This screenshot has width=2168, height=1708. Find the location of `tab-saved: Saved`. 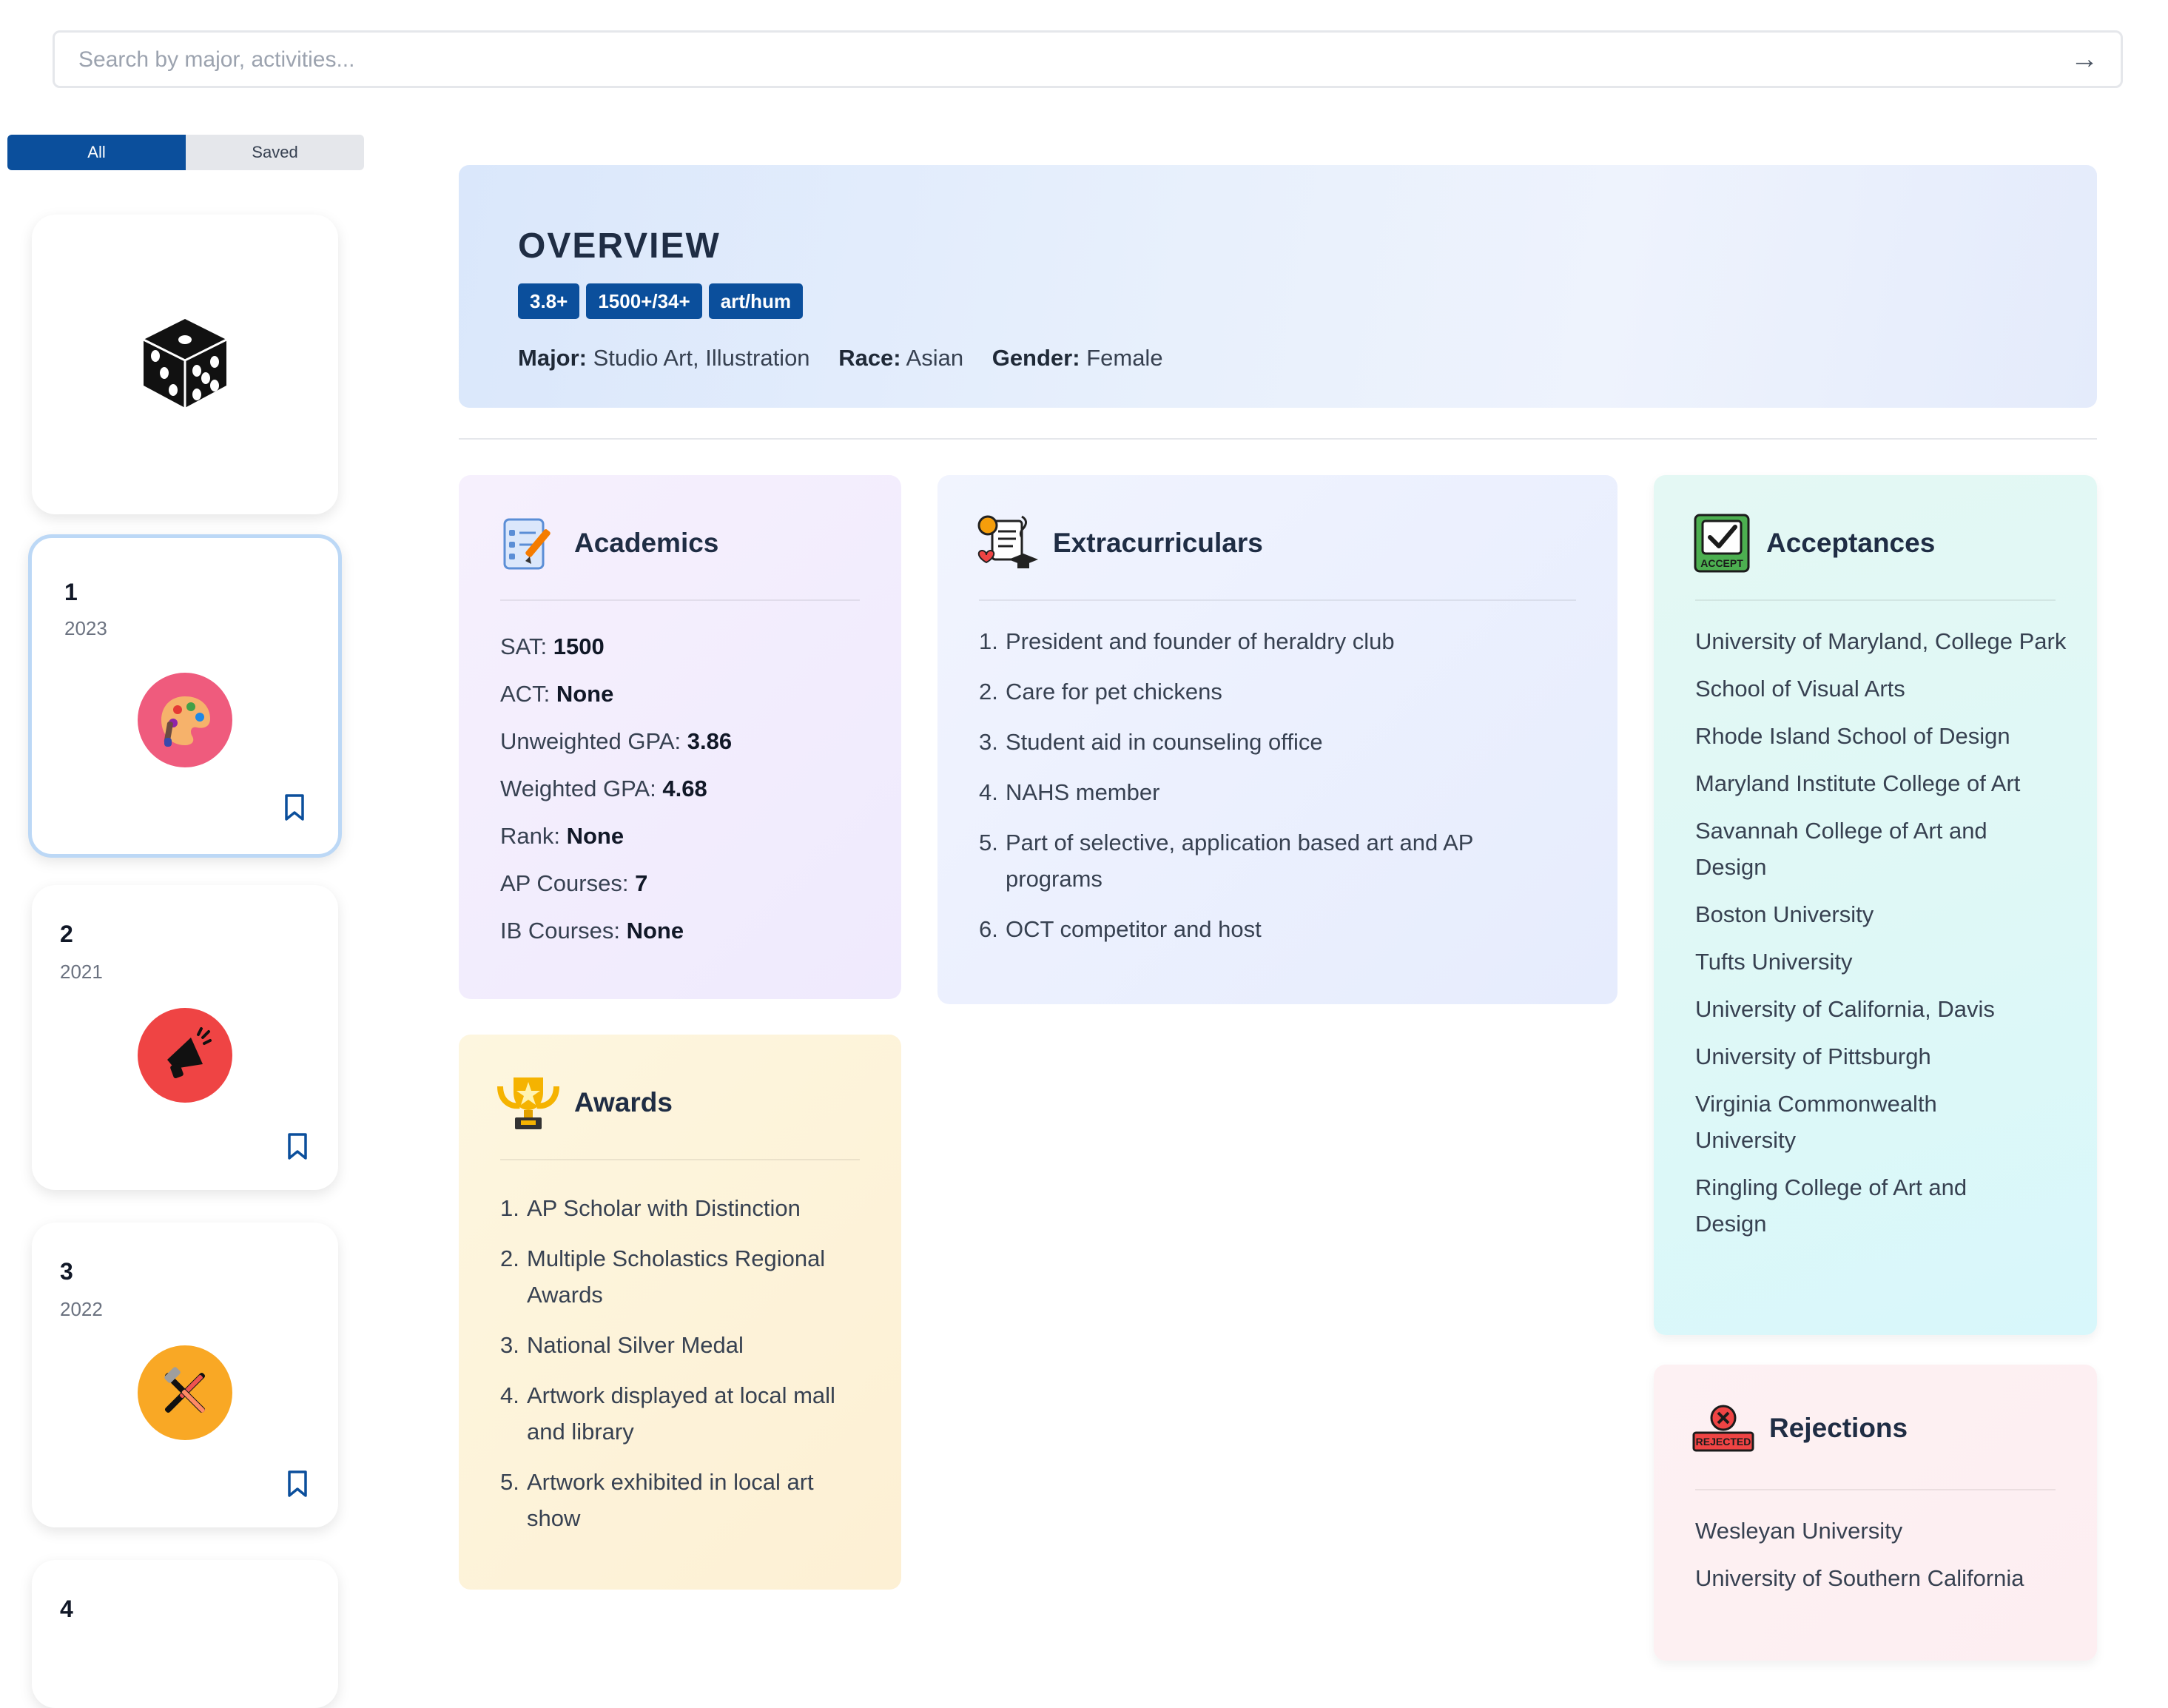

tab-saved: Saved is located at coordinates (275, 152).